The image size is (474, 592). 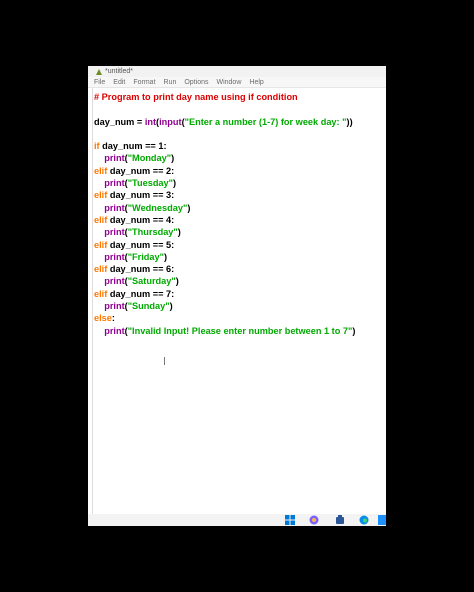 I want to click on text-cursor-icon, so click(x=164, y=361).